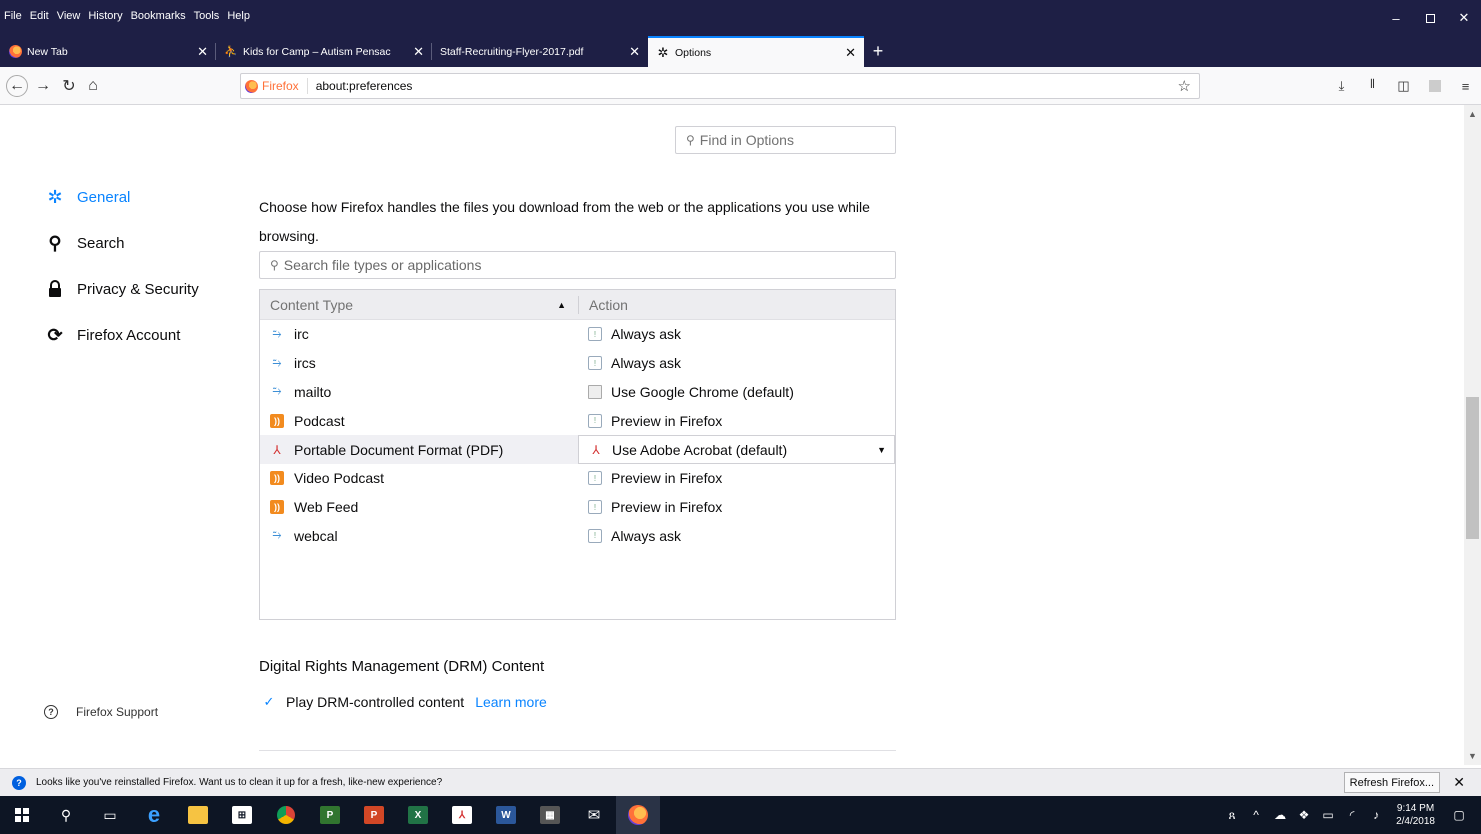 The width and height of the screenshot is (1481, 834). What do you see at coordinates (154, 815) in the screenshot?
I see `edge-icon: e` at bounding box center [154, 815].